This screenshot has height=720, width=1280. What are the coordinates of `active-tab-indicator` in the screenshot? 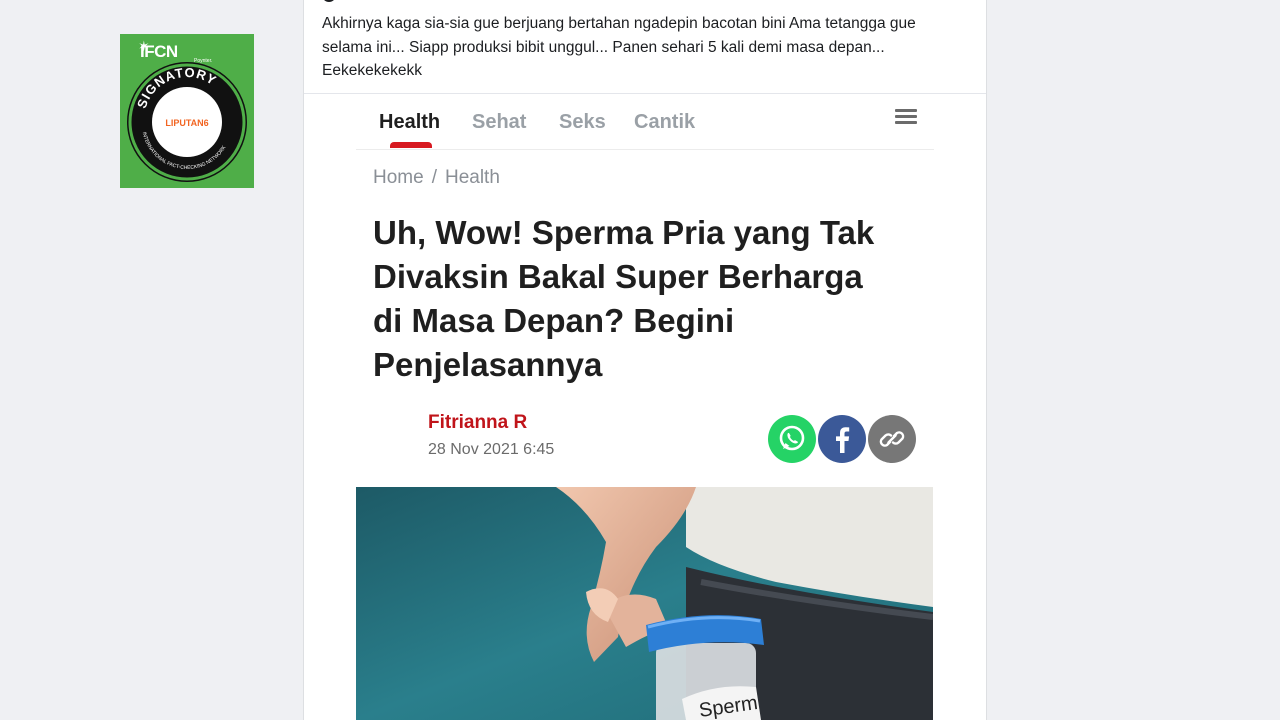 It's located at (411, 145).